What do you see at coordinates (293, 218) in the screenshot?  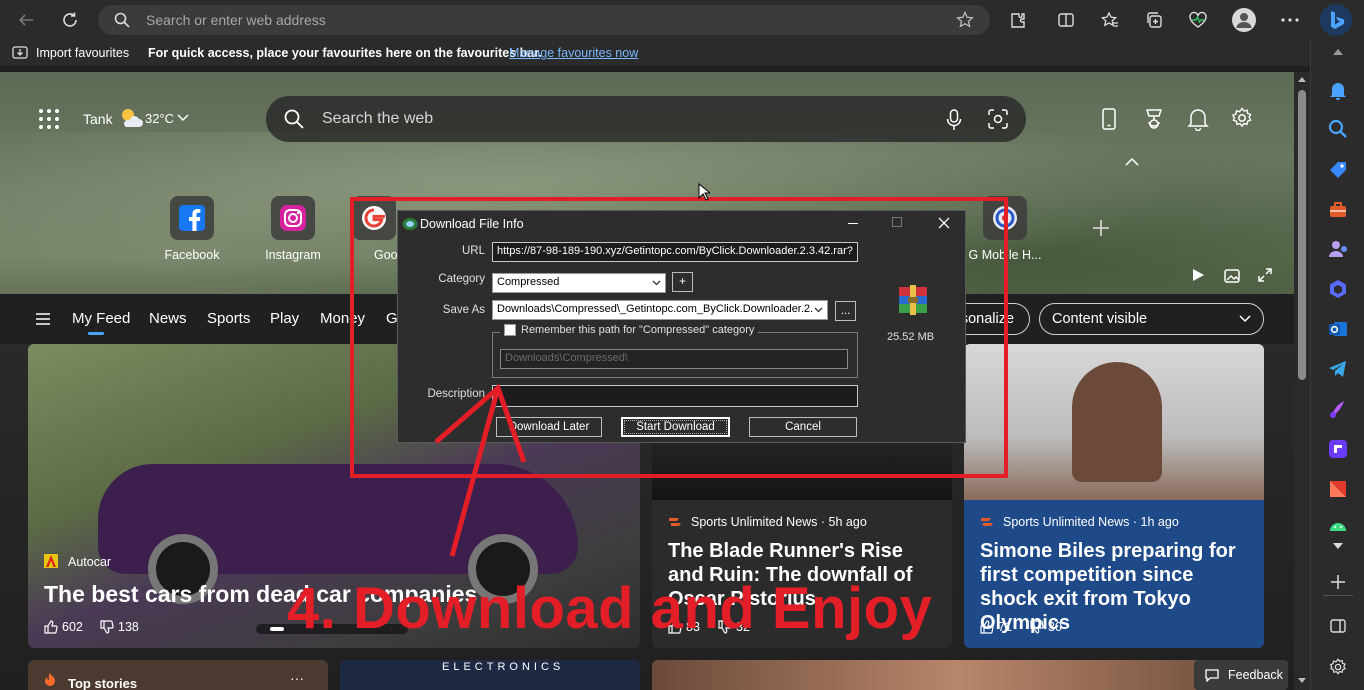 I see `instagram-icon` at bounding box center [293, 218].